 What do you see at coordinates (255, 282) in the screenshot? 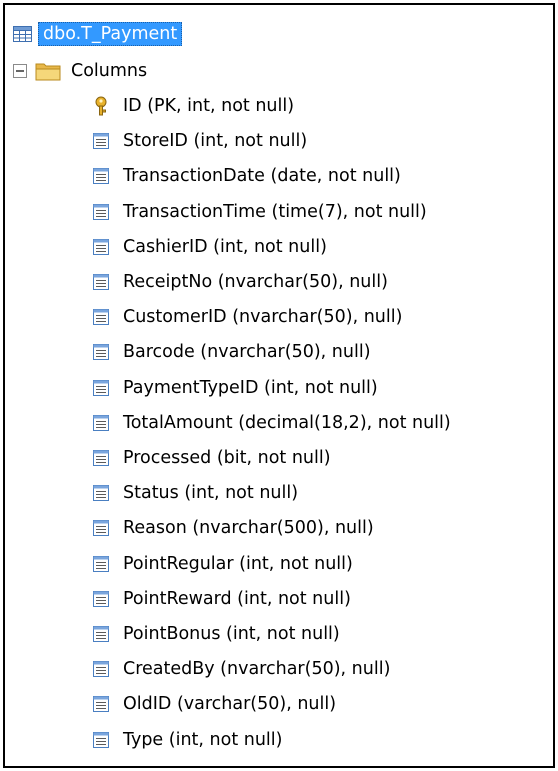
I see `column-node-label: ReceiptNo (nvarchar(50), null)` at bounding box center [255, 282].